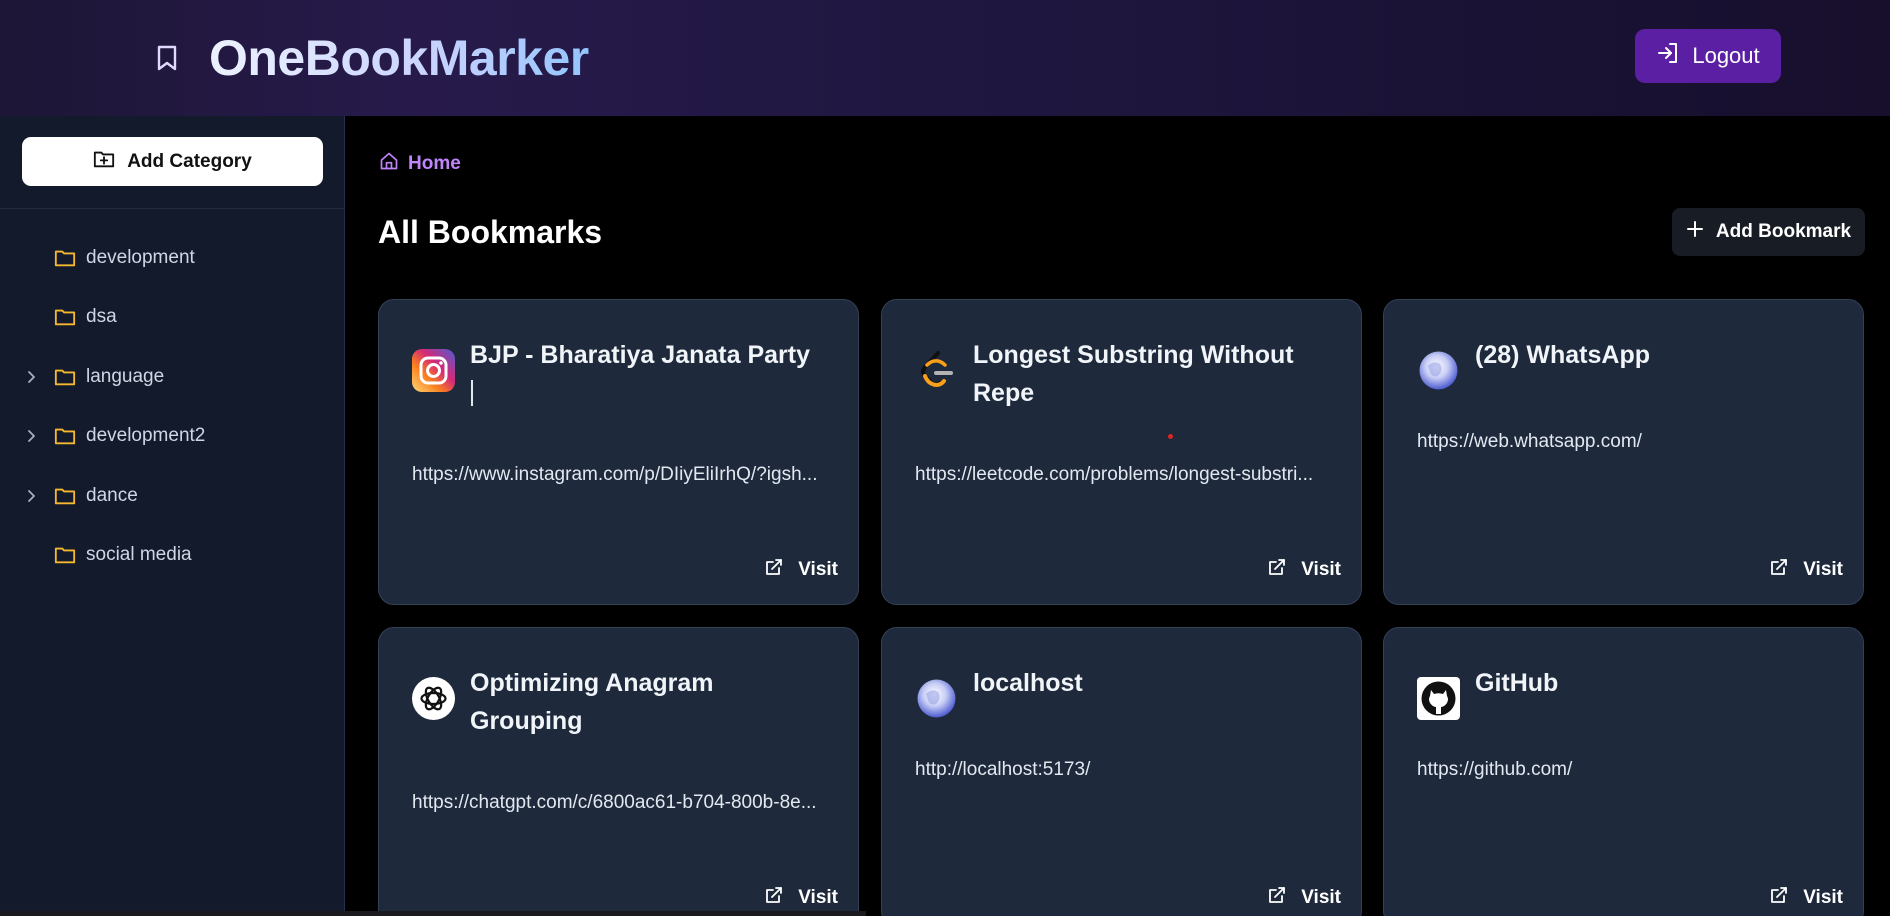  I want to click on bookmark-title: Optimizing Anagram Grouping, so click(592, 702).